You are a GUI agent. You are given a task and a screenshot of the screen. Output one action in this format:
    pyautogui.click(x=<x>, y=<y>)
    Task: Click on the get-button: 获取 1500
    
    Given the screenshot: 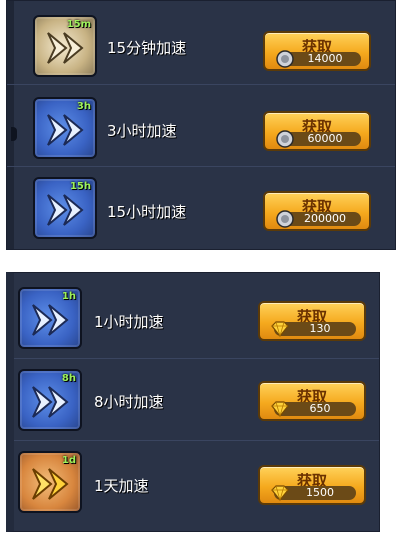 What is the action you would take?
    pyautogui.click(x=312, y=485)
    